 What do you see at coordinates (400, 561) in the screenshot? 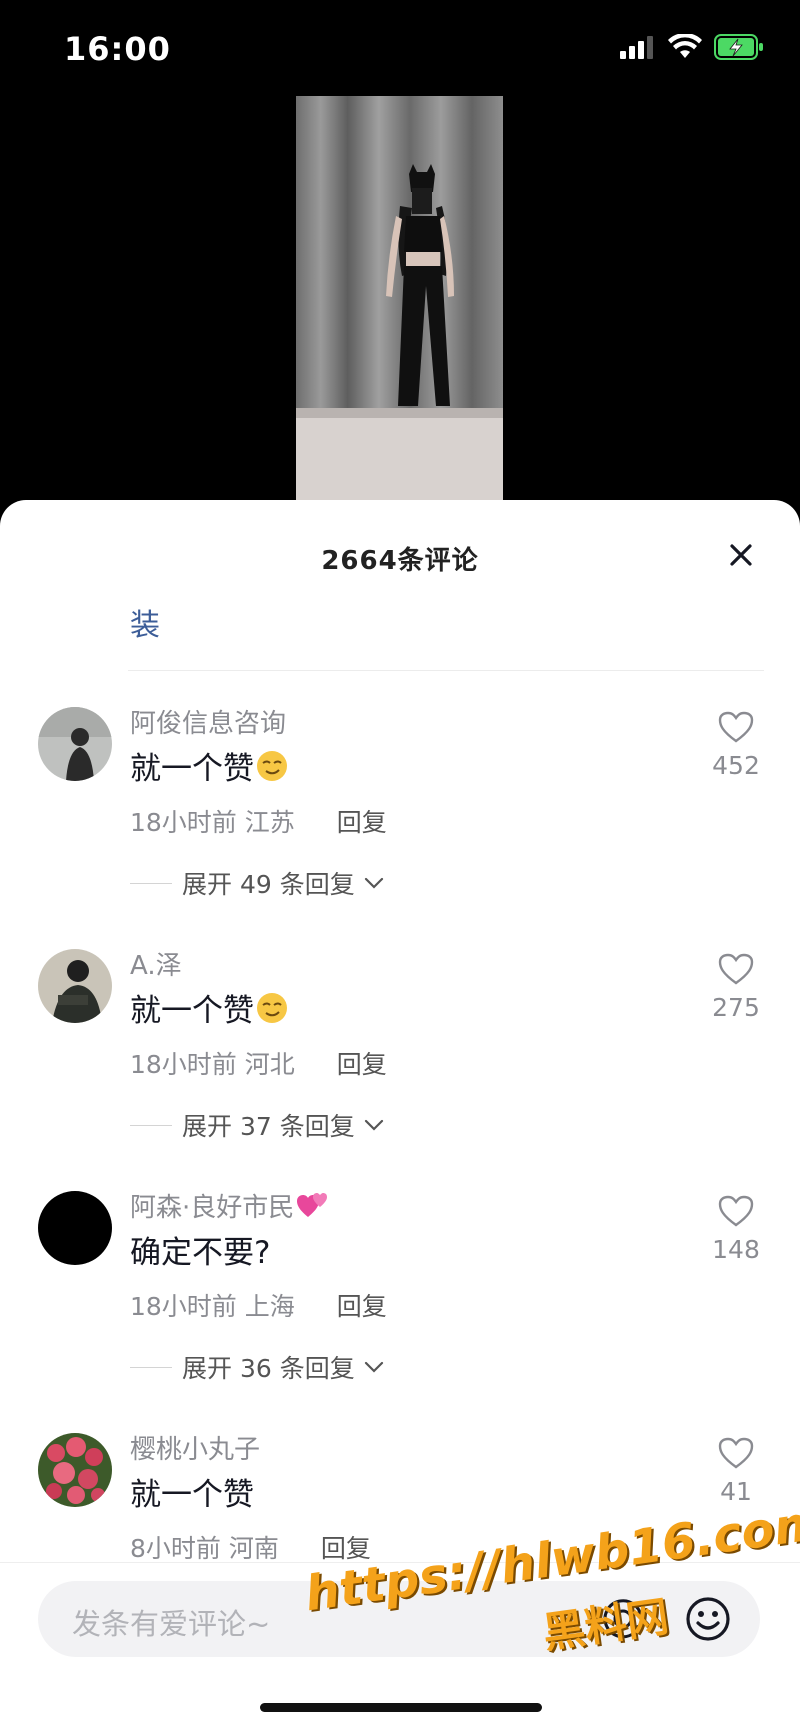
I see `comment-count-title: 2664条评论` at bounding box center [400, 561].